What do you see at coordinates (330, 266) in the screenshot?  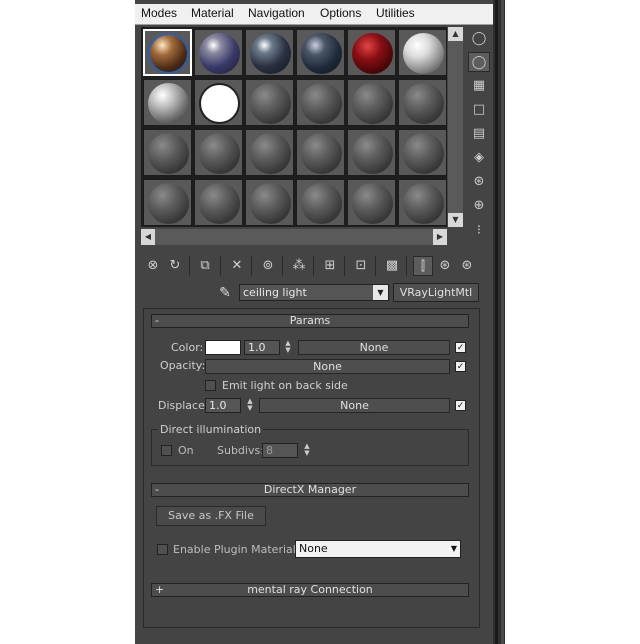 I see `put-to-library-icon: ⊞` at bounding box center [330, 266].